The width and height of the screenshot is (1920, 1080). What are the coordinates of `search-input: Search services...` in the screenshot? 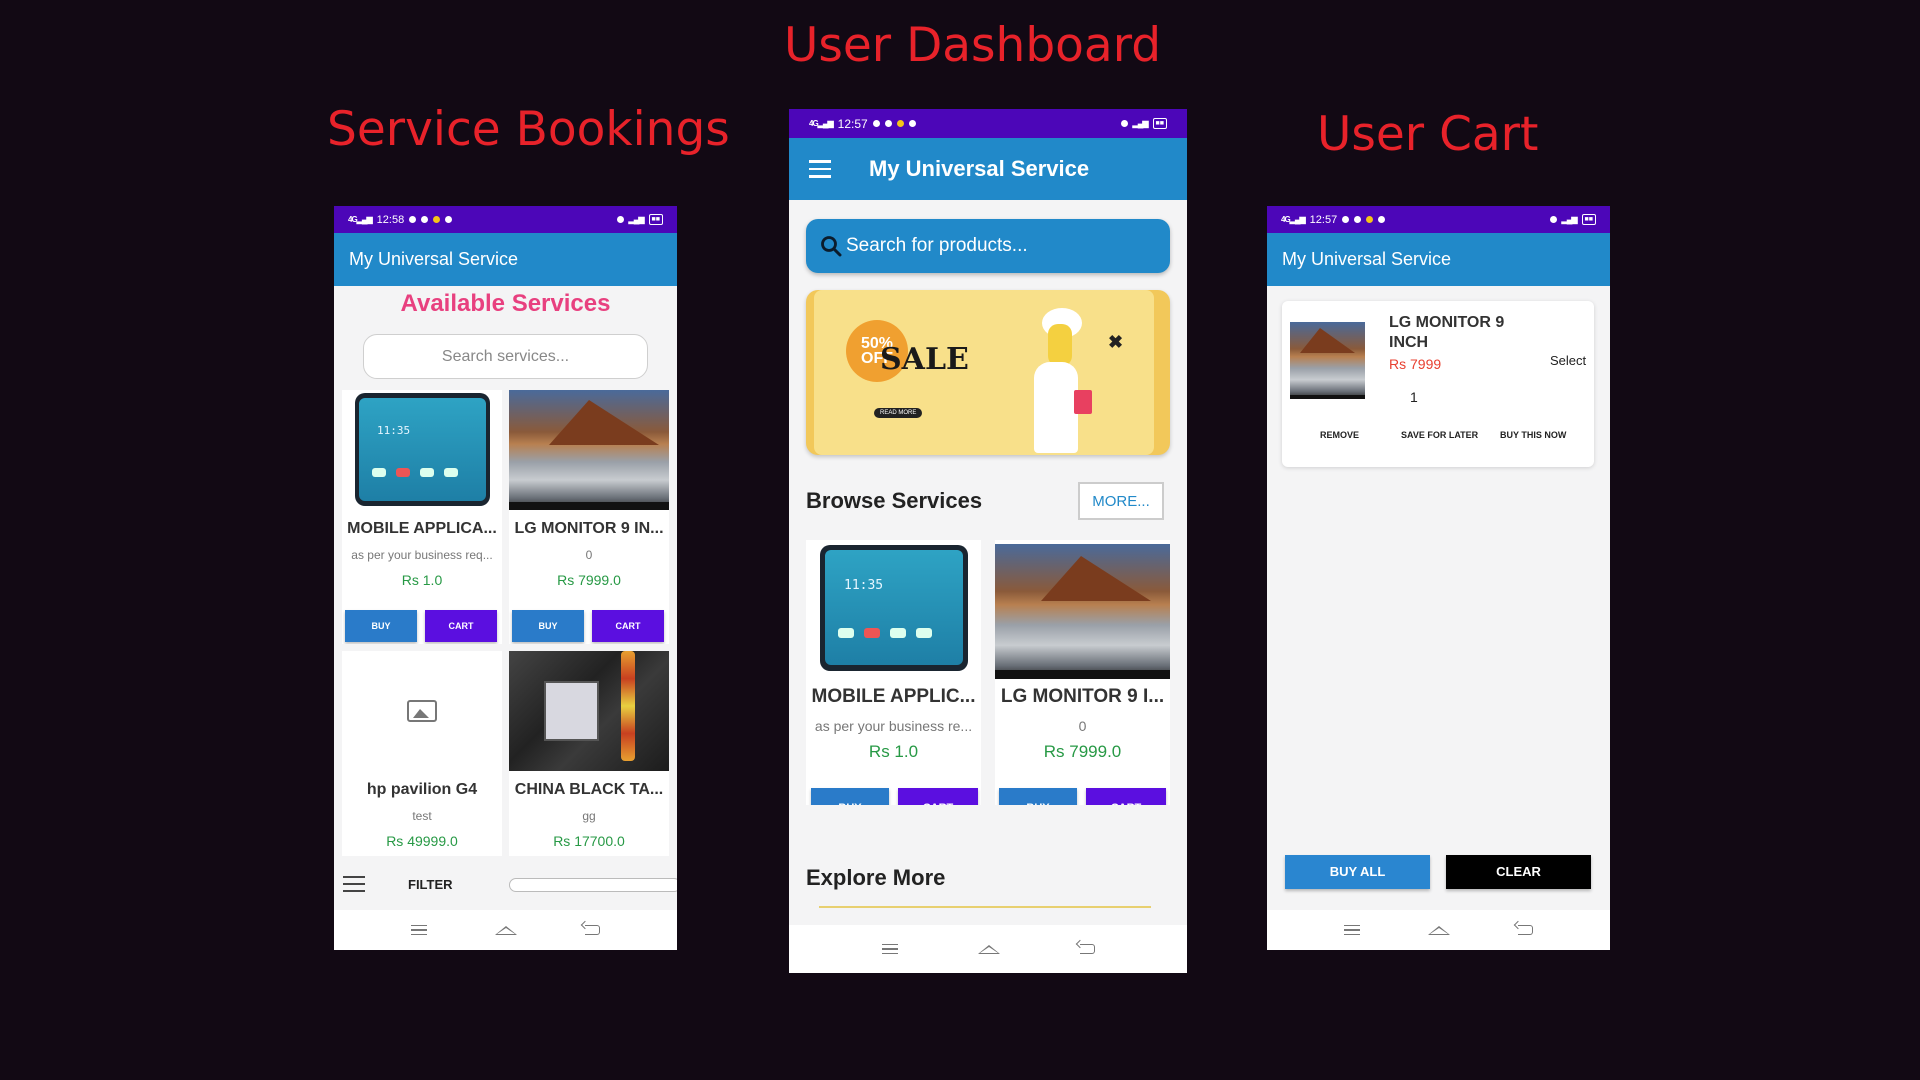 It's located at (505, 356).